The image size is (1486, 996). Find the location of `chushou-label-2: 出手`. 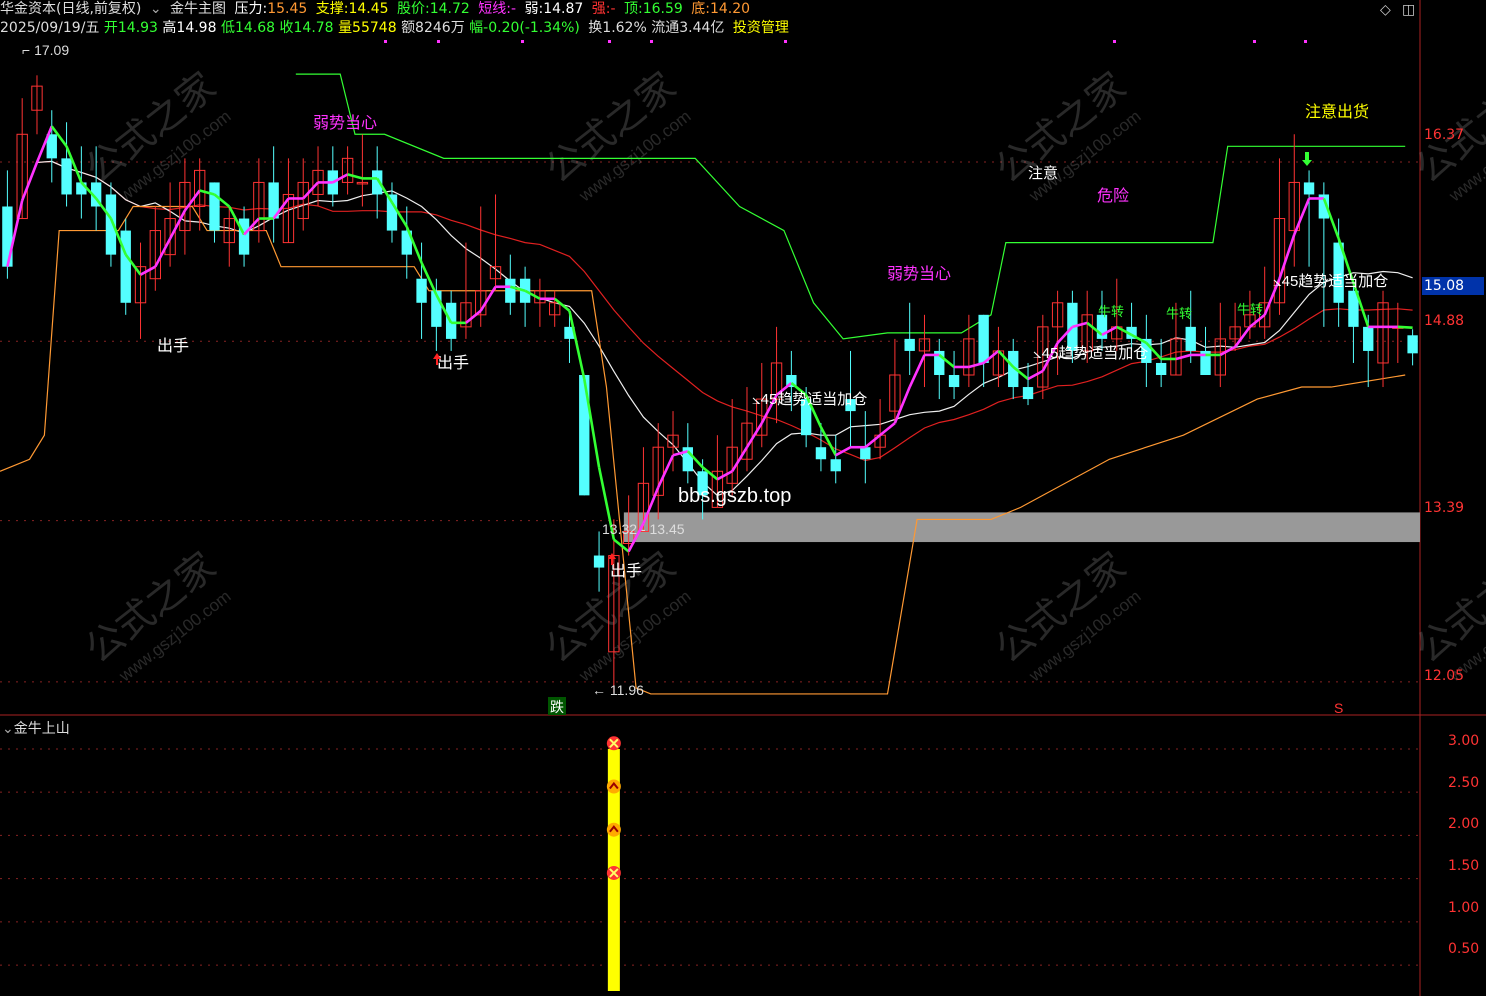

chushou-label-2: 出手 is located at coordinates (453, 363).